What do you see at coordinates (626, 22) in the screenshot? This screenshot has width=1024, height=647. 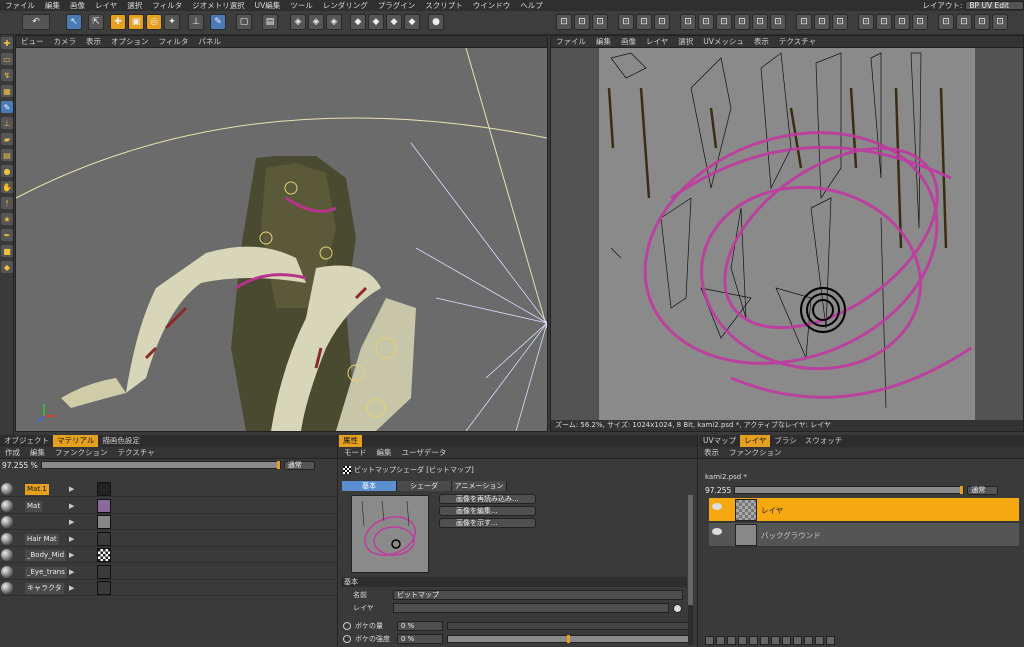 I see `uv-tool-4-icon: ⊡` at bounding box center [626, 22].